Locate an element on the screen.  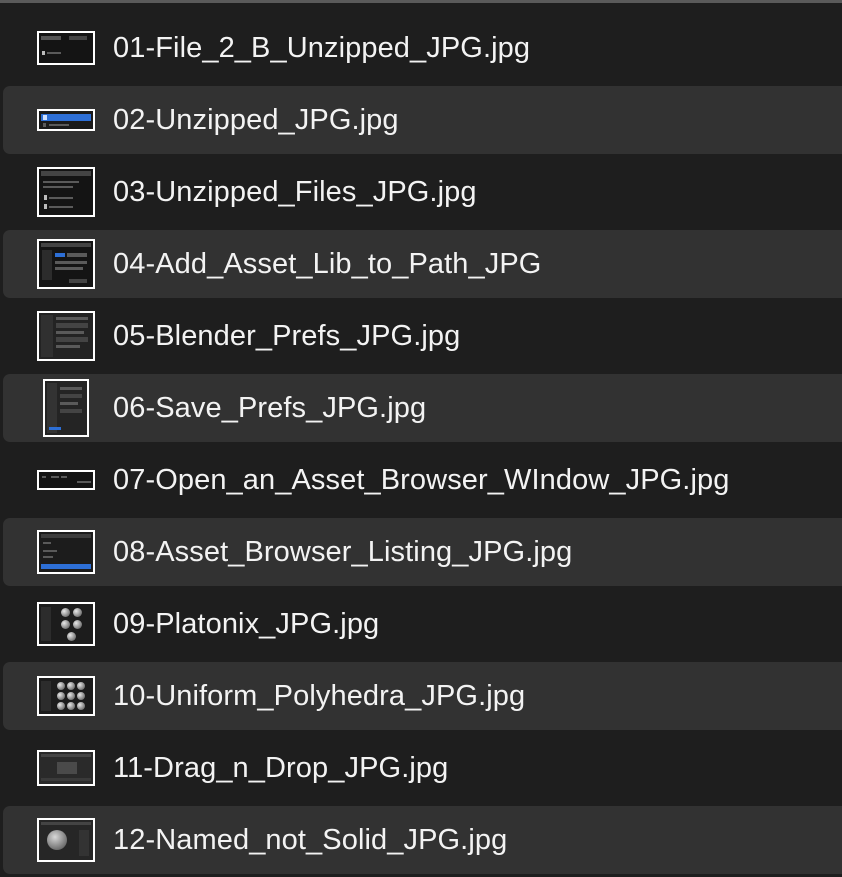
file-row: 04-Add_Asset_Lib_to_Path_JPG is located at coordinates (421, 264).